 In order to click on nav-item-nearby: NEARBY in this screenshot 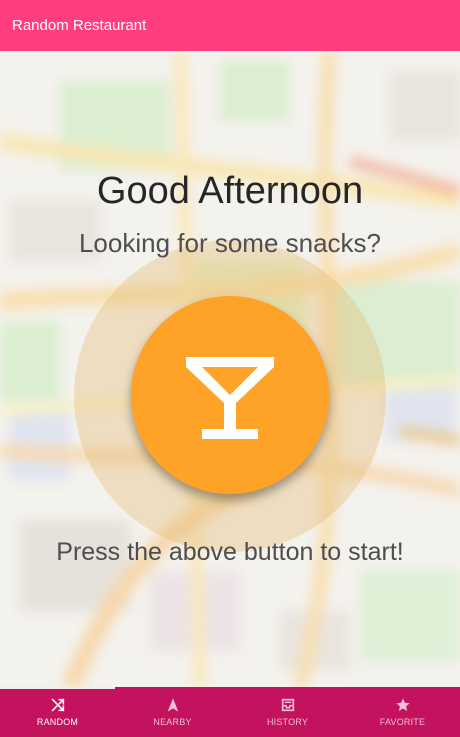, I will do `click(172, 712)`.